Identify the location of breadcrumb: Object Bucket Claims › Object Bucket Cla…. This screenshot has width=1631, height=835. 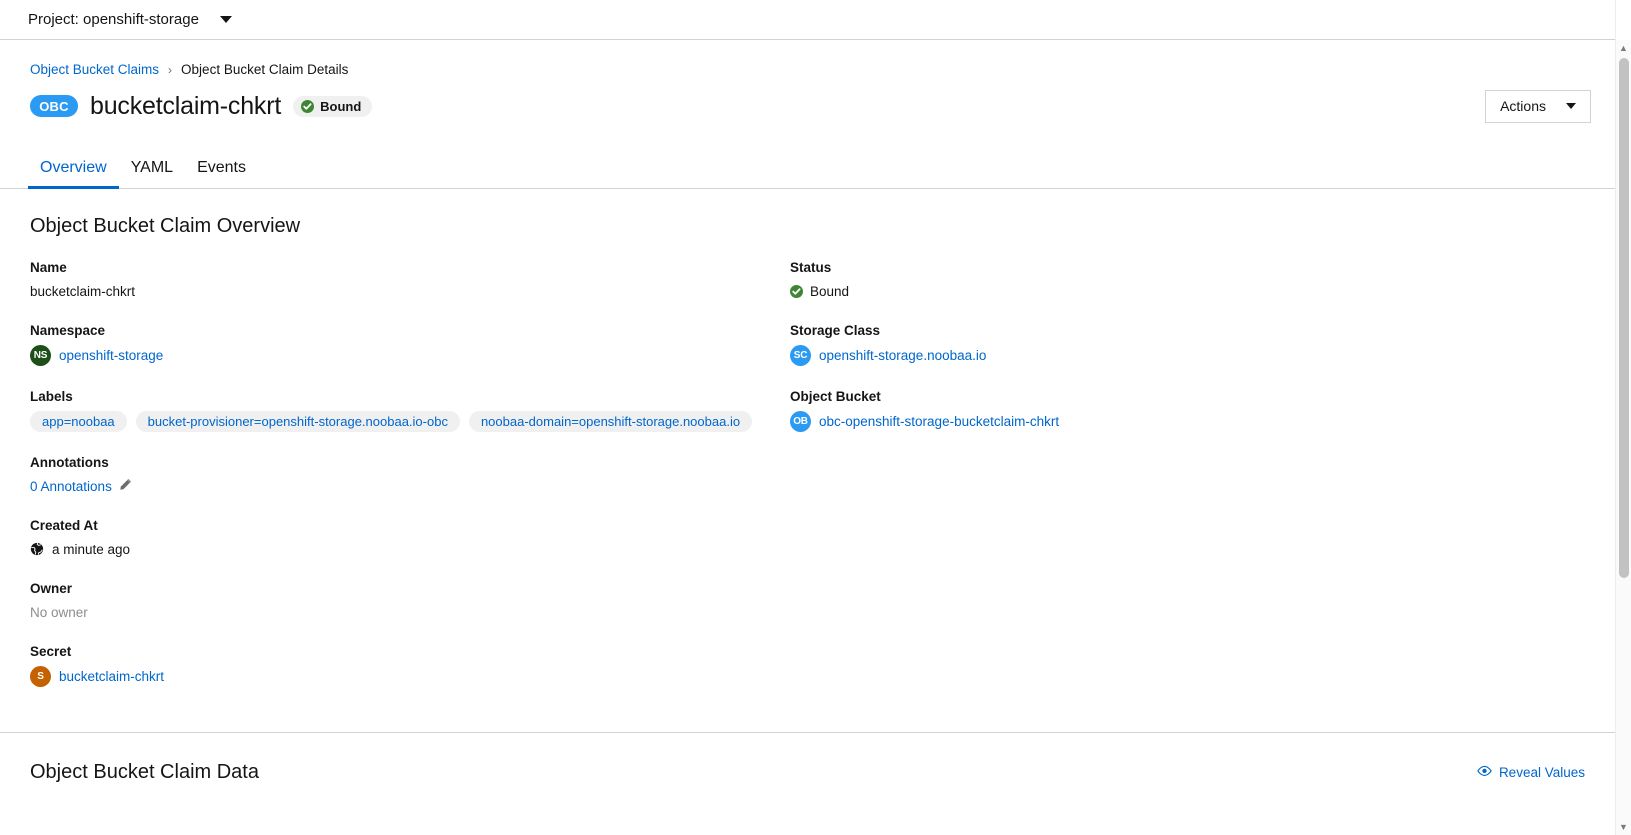
(807, 58).